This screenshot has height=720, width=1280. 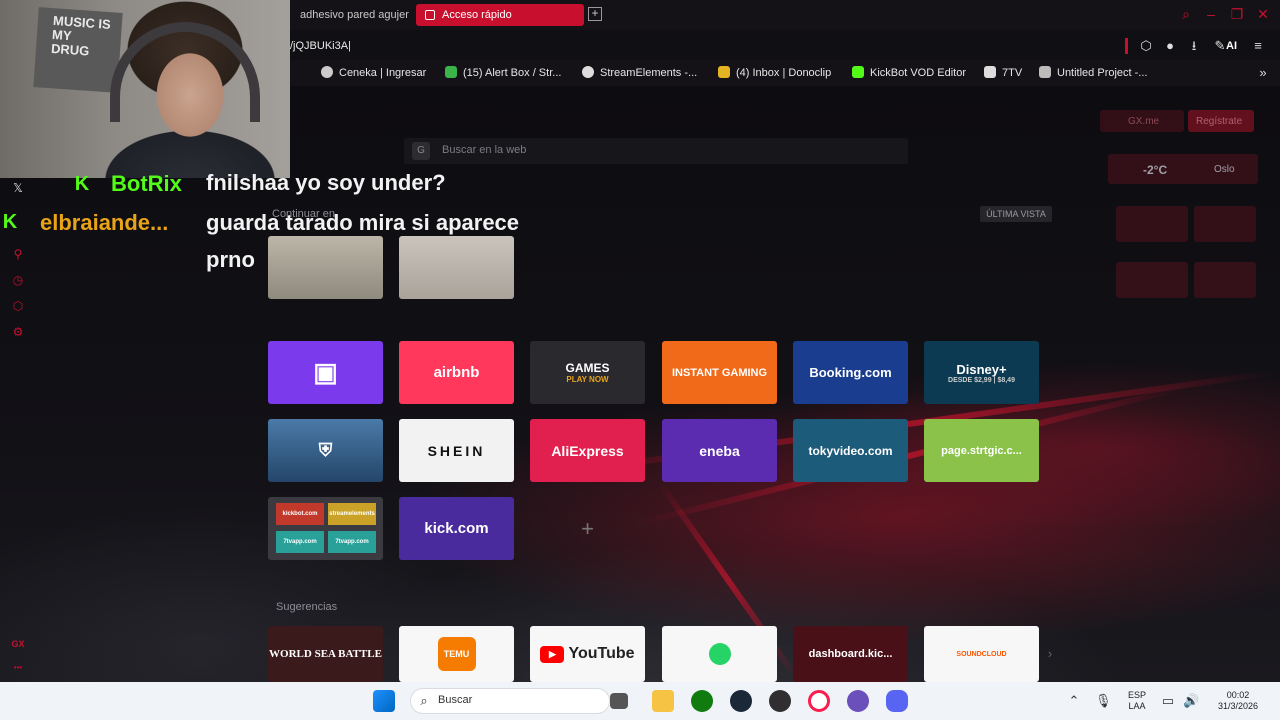 What do you see at coordinates (1183, 169) in the screenshot?
I see `weather-widget` at bounding box center [1183, 169].